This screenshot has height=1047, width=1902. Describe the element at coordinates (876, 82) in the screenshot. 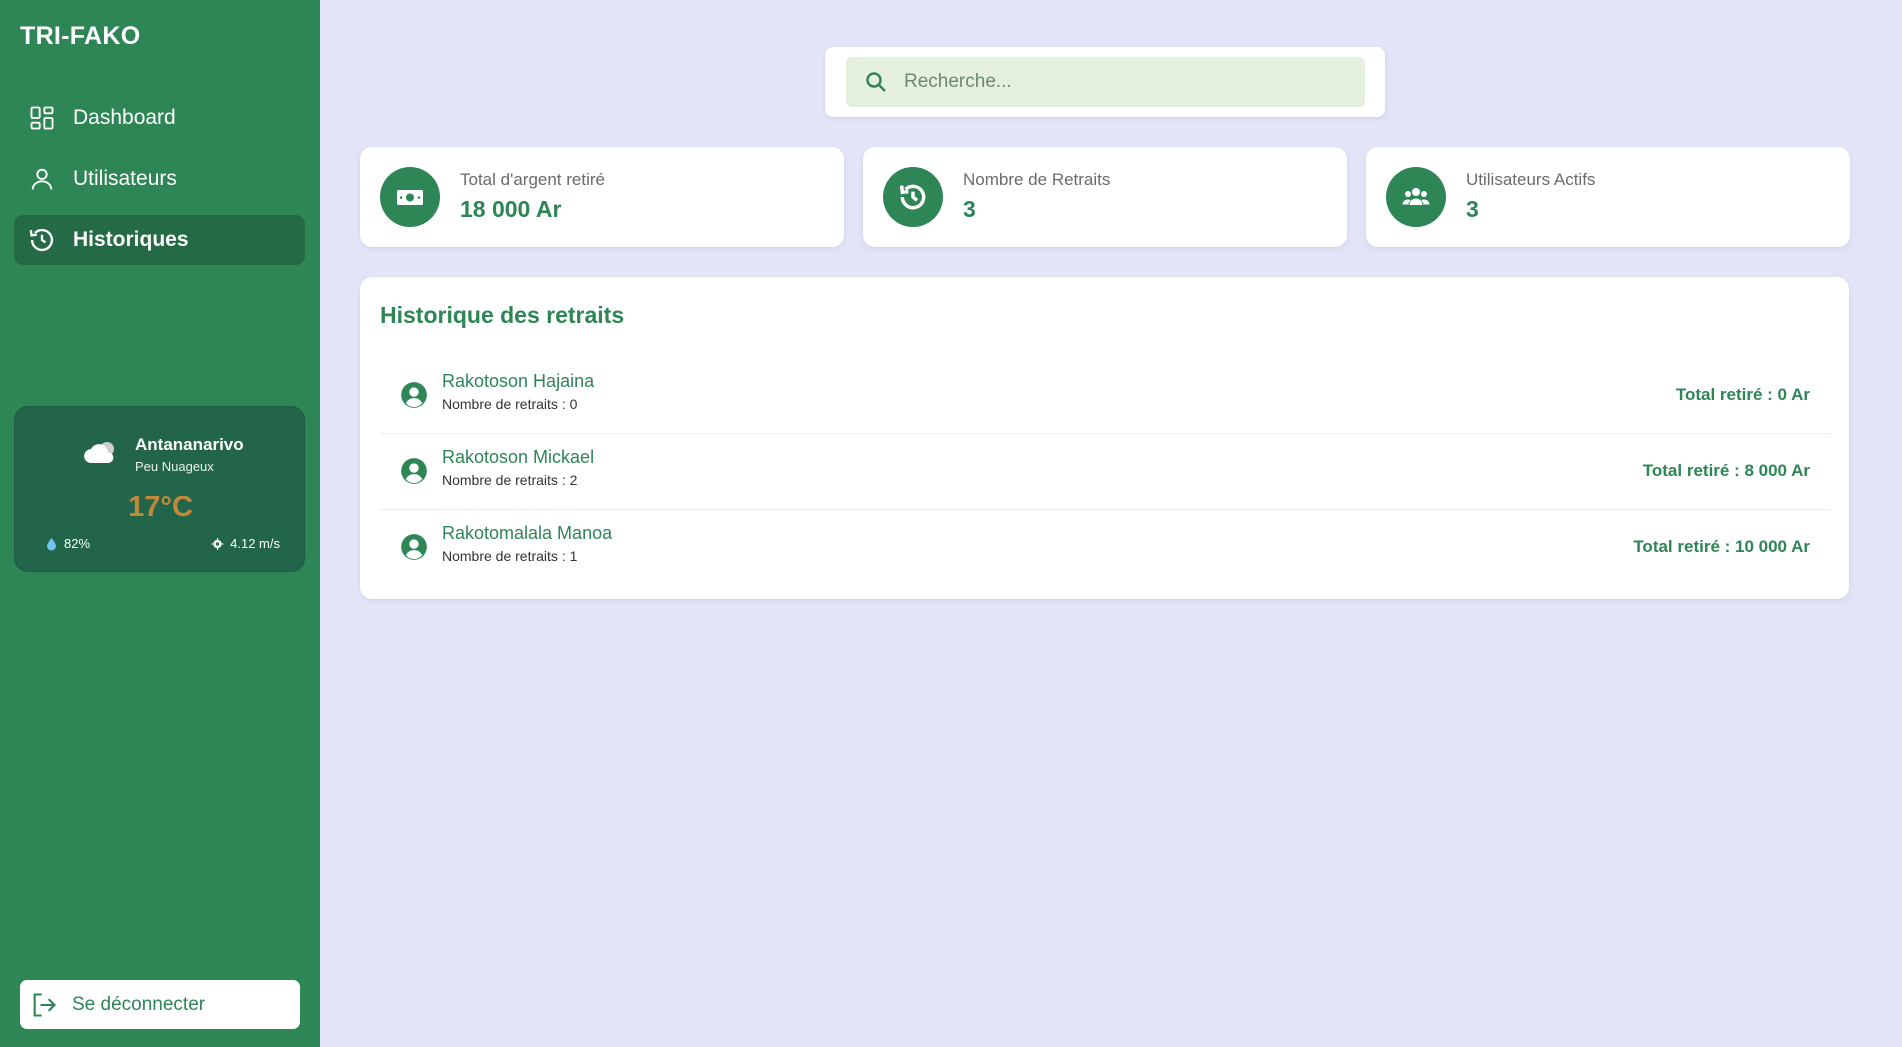

I see `search-icon` at that location.